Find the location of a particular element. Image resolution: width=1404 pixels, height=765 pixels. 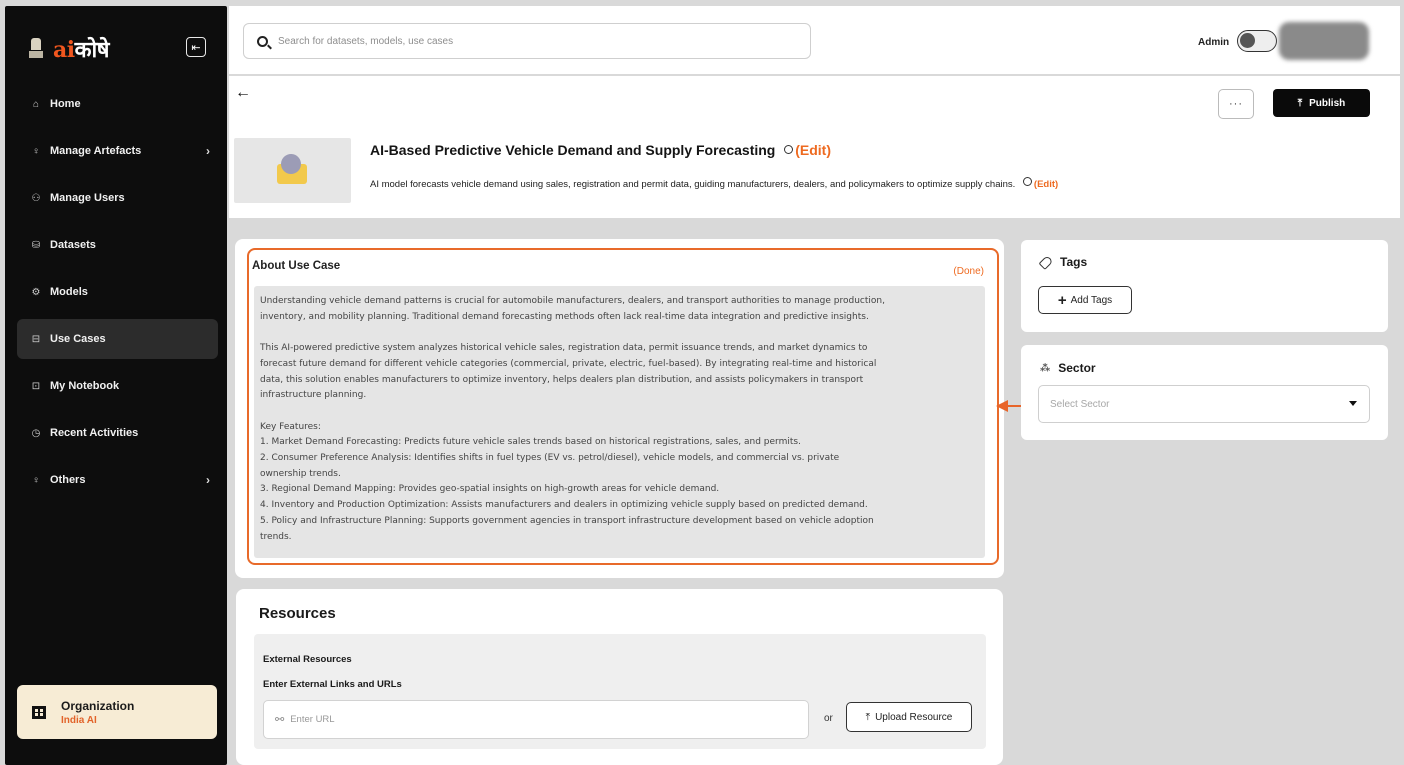

sidebar-item-label: Models is located at coordinates (69, 292).